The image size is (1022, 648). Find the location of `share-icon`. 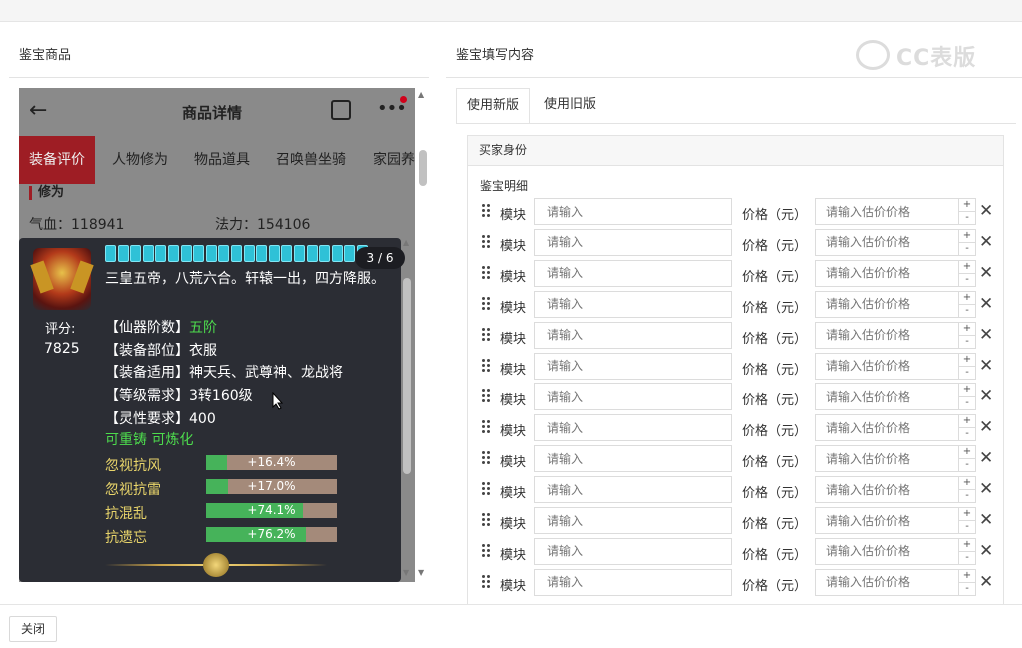

share-icon is located at coordinates (341, 110).